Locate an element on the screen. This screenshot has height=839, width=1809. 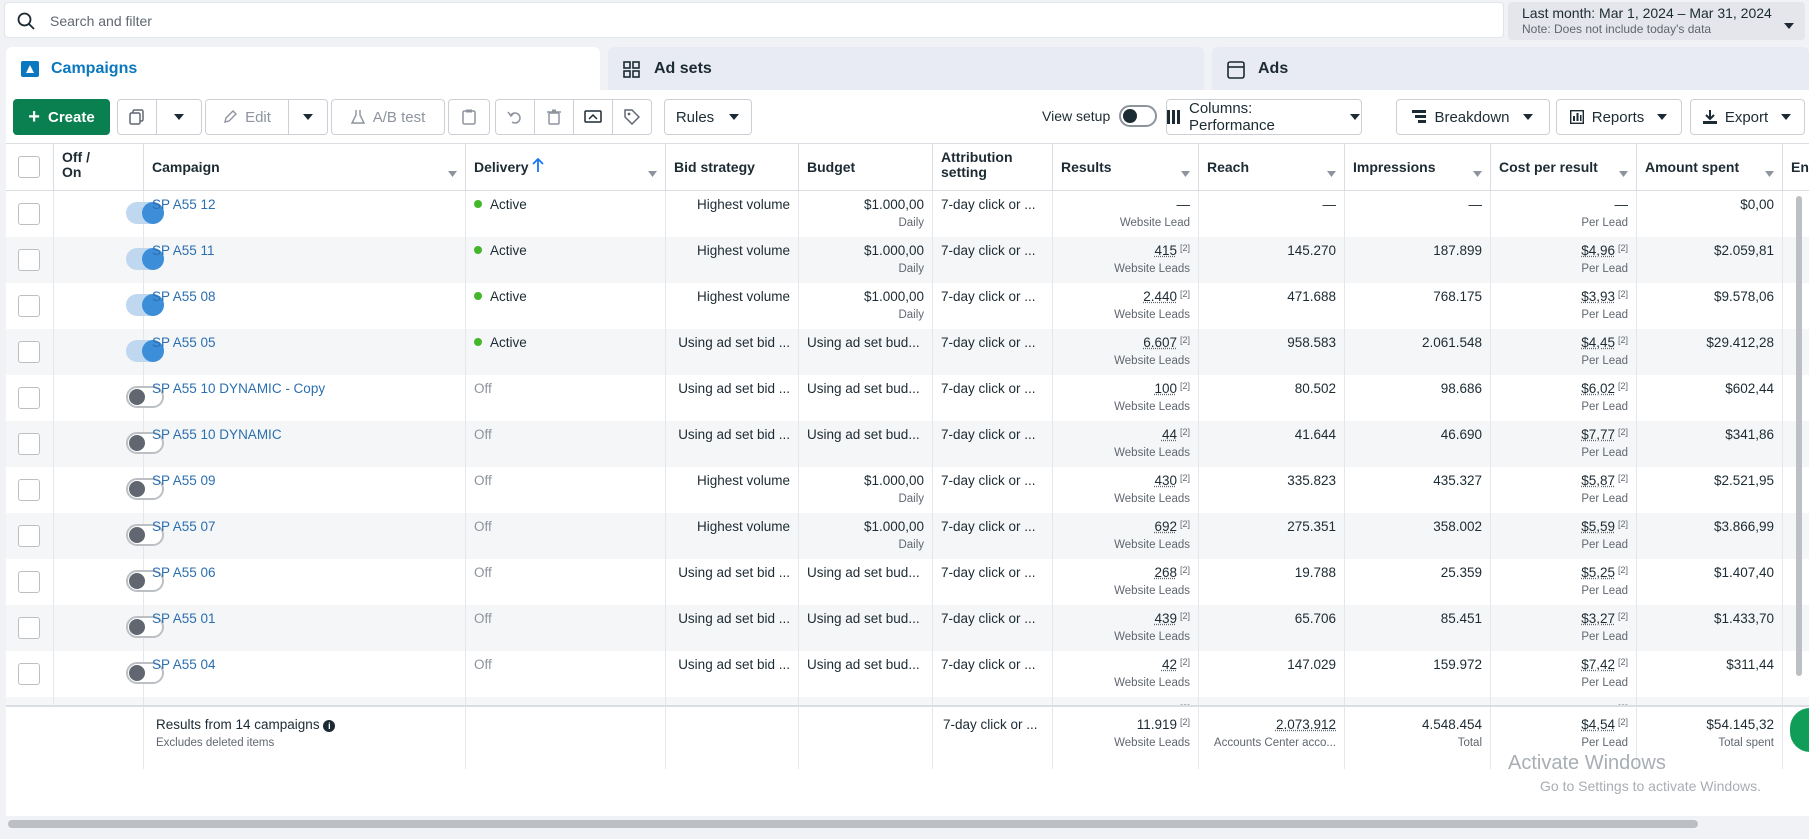
vertical-scrollbar is located at coordinates (1799, 436).